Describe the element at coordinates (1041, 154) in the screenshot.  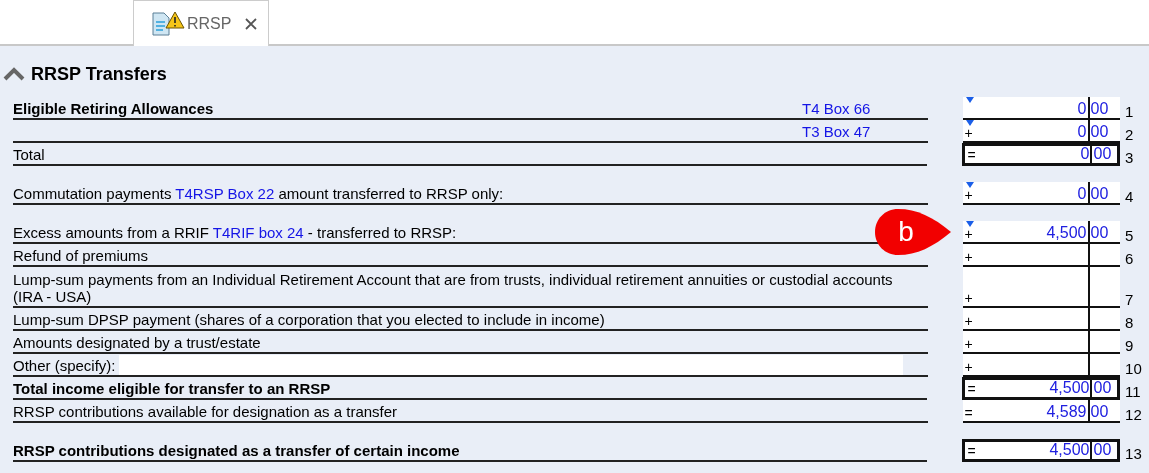
I see `amount-field: = 0 00` at that location.